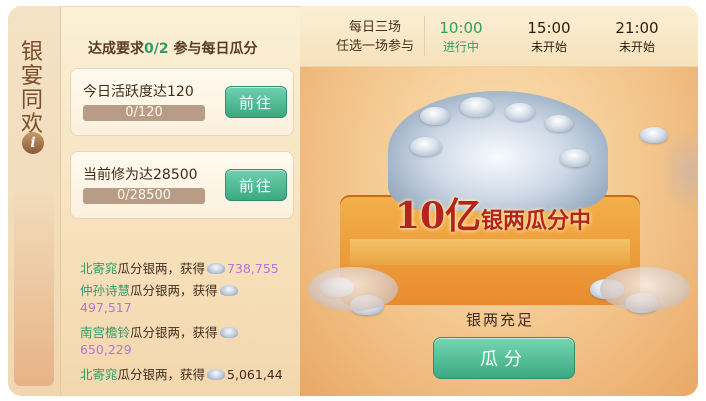  Describe the element at coordinates (172, 48) in the screenshot. I see `requirements-header: 达成要求0/2 参与每日瓜分` at that location.